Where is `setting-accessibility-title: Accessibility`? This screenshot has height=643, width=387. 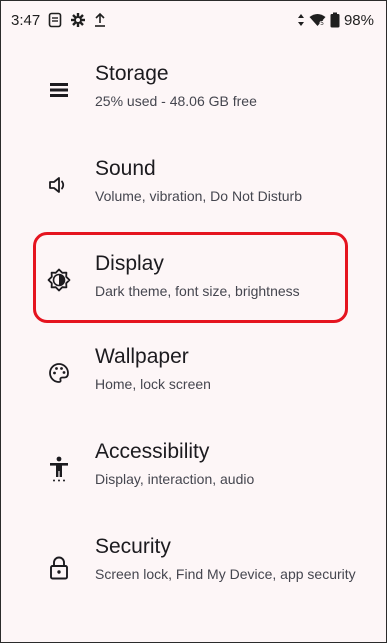
setting-accessibility-title: Accessibility is located at coordinates (152, 451).